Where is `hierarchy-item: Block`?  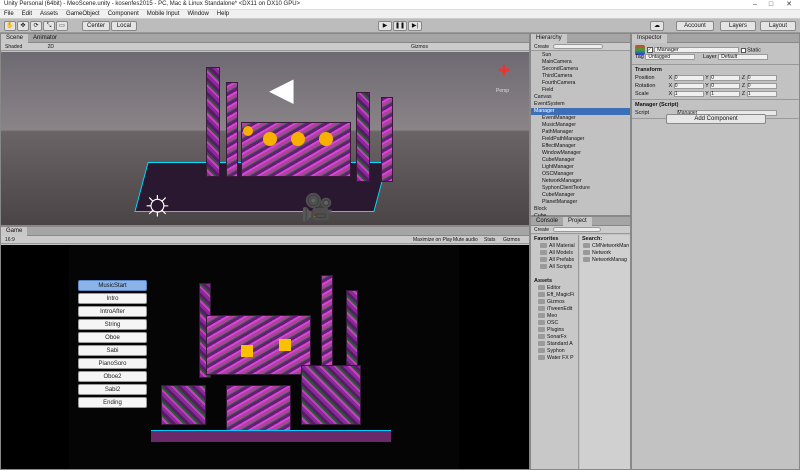 hierarchy-item: Block is located at coordinates (580, 209).